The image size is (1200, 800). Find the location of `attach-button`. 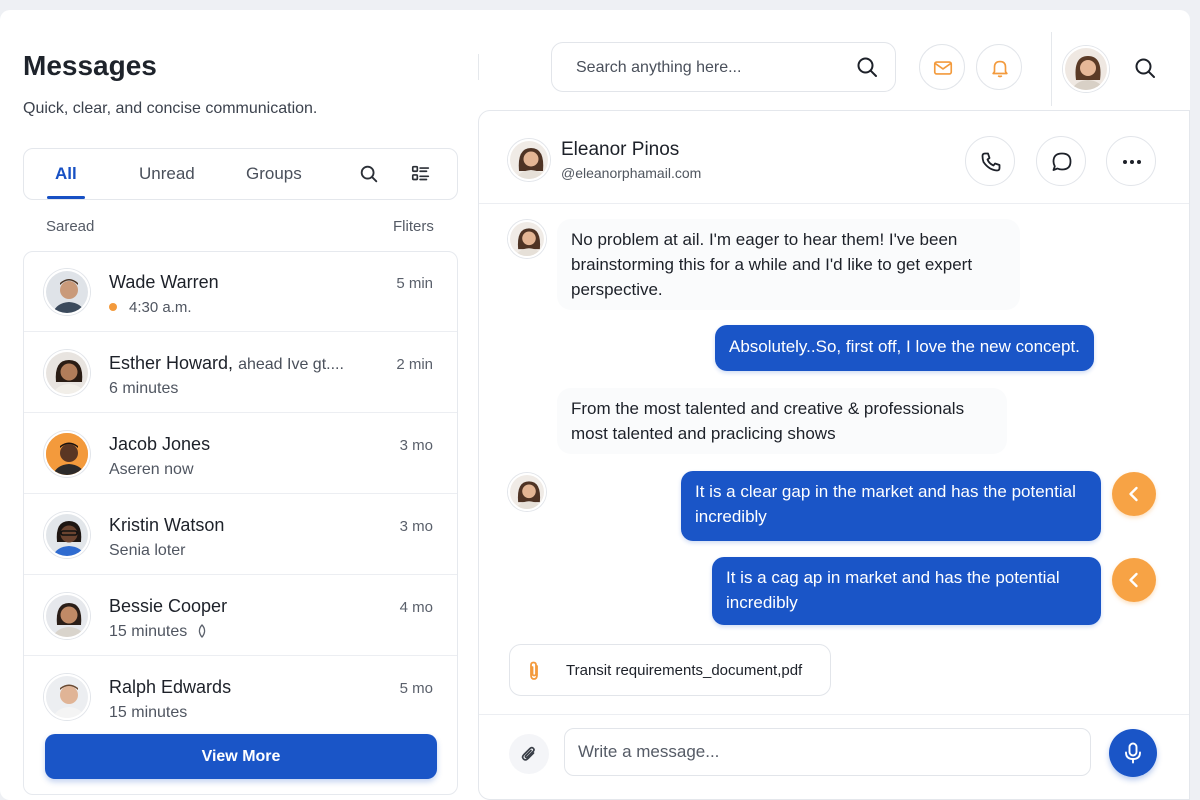

attach-button is located at coordinates (529, 754).